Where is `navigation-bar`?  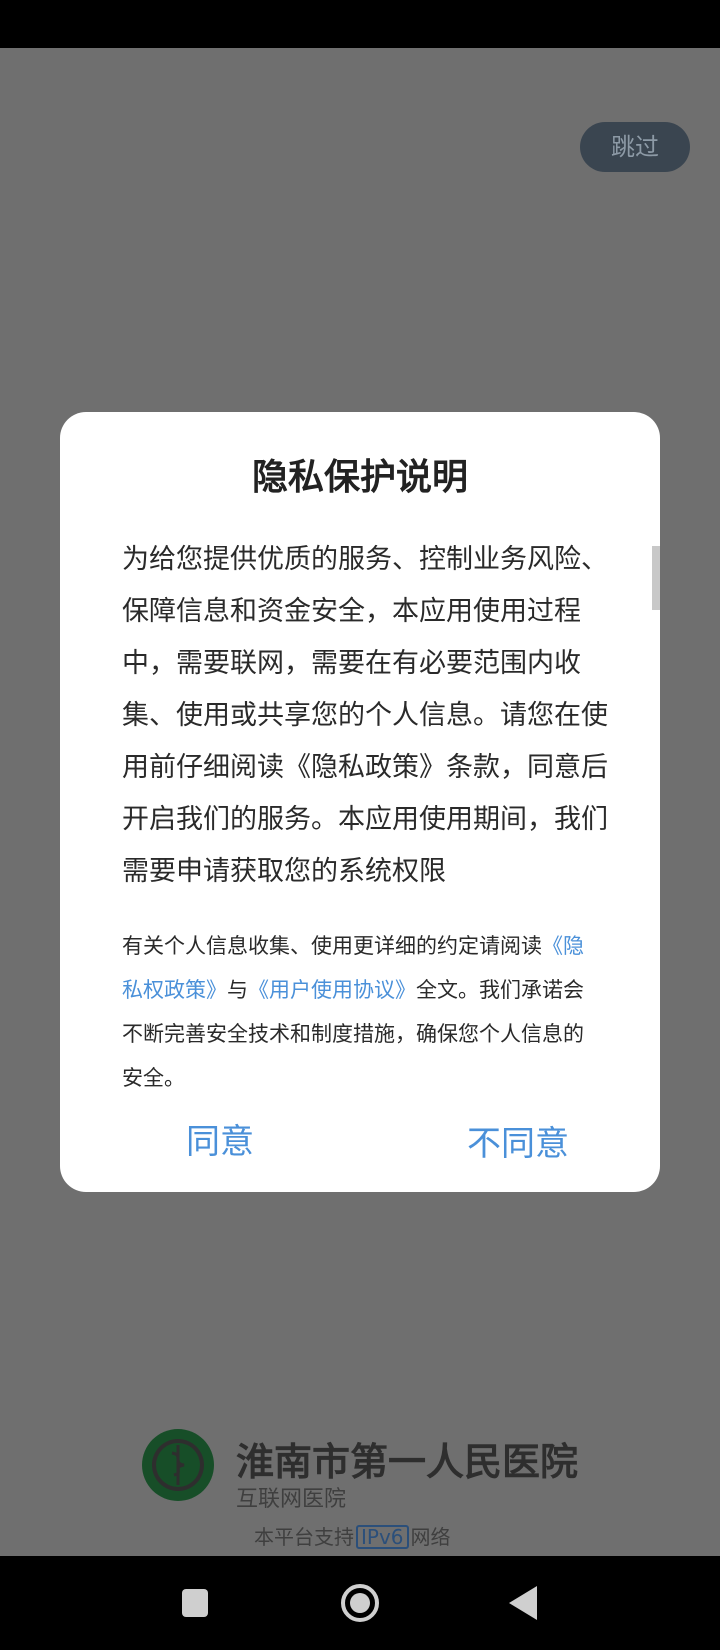
navigation-bar is located at coordinates (360, 1603).